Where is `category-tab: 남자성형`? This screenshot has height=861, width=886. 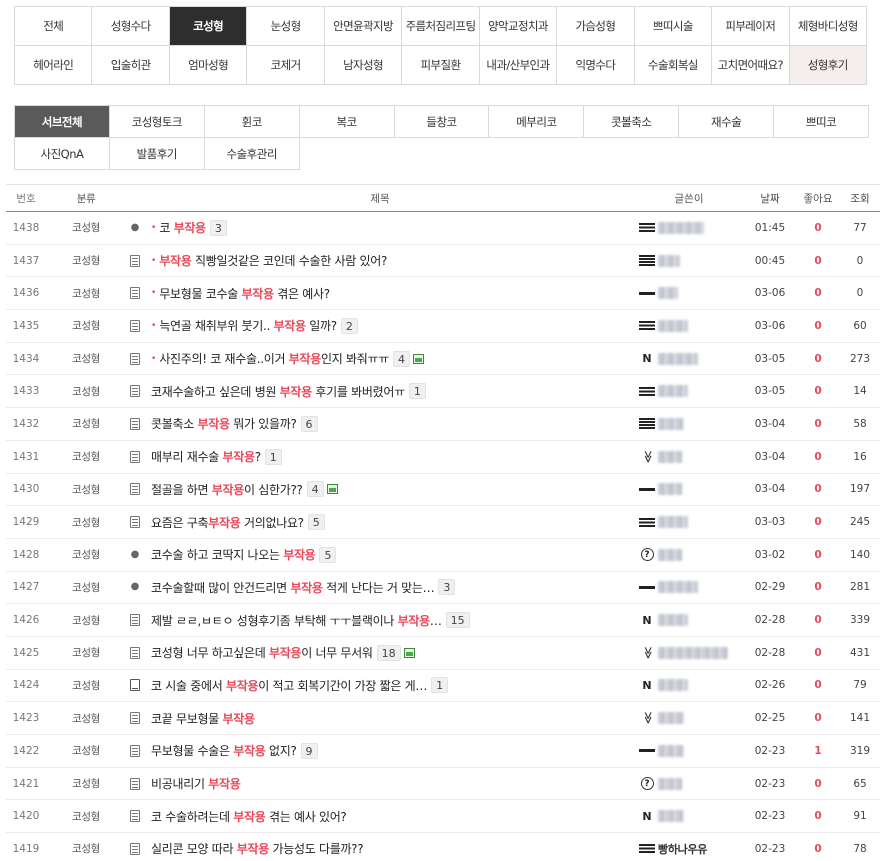 category-tab: 남자성형 is located at coordinates (363, 65).